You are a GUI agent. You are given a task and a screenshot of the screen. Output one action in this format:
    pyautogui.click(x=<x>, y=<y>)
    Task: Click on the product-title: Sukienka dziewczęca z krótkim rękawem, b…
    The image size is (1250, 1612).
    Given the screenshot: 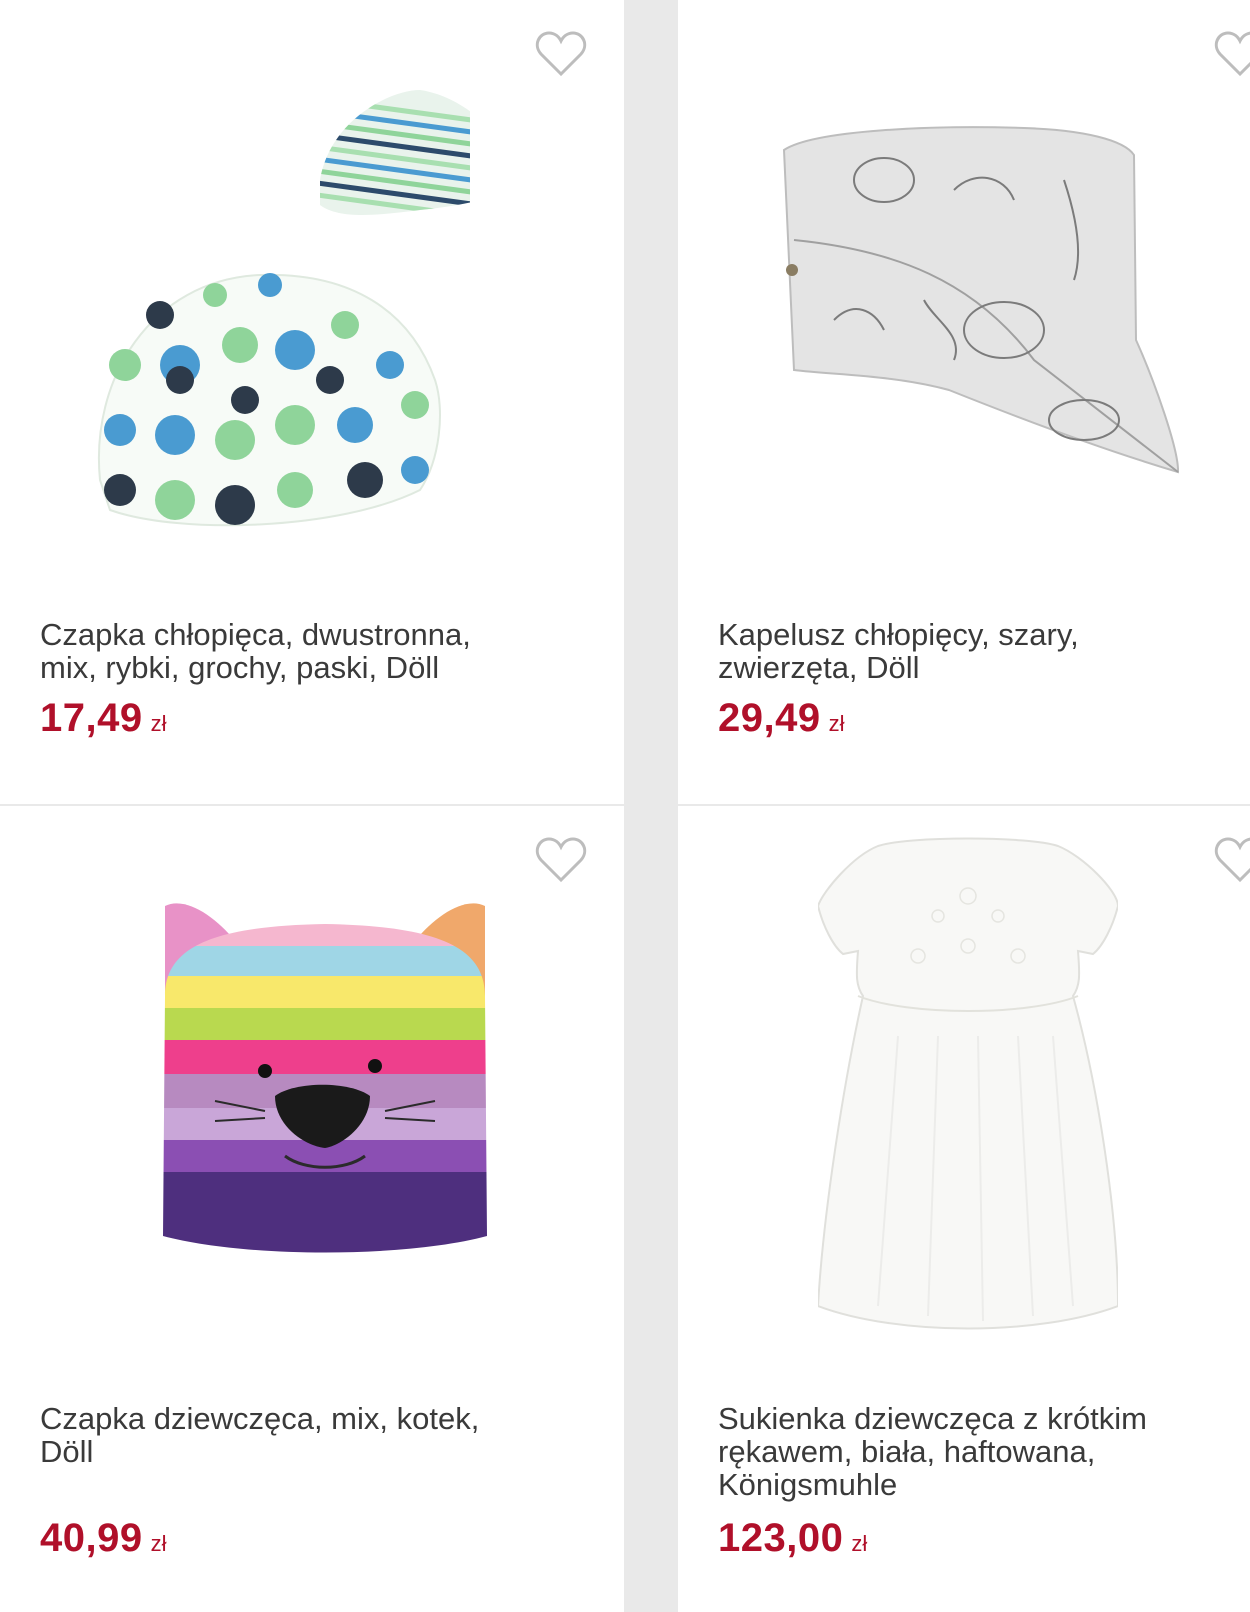 What is the action you would take?
    pyautogui.click(x=968, y=1451)
    